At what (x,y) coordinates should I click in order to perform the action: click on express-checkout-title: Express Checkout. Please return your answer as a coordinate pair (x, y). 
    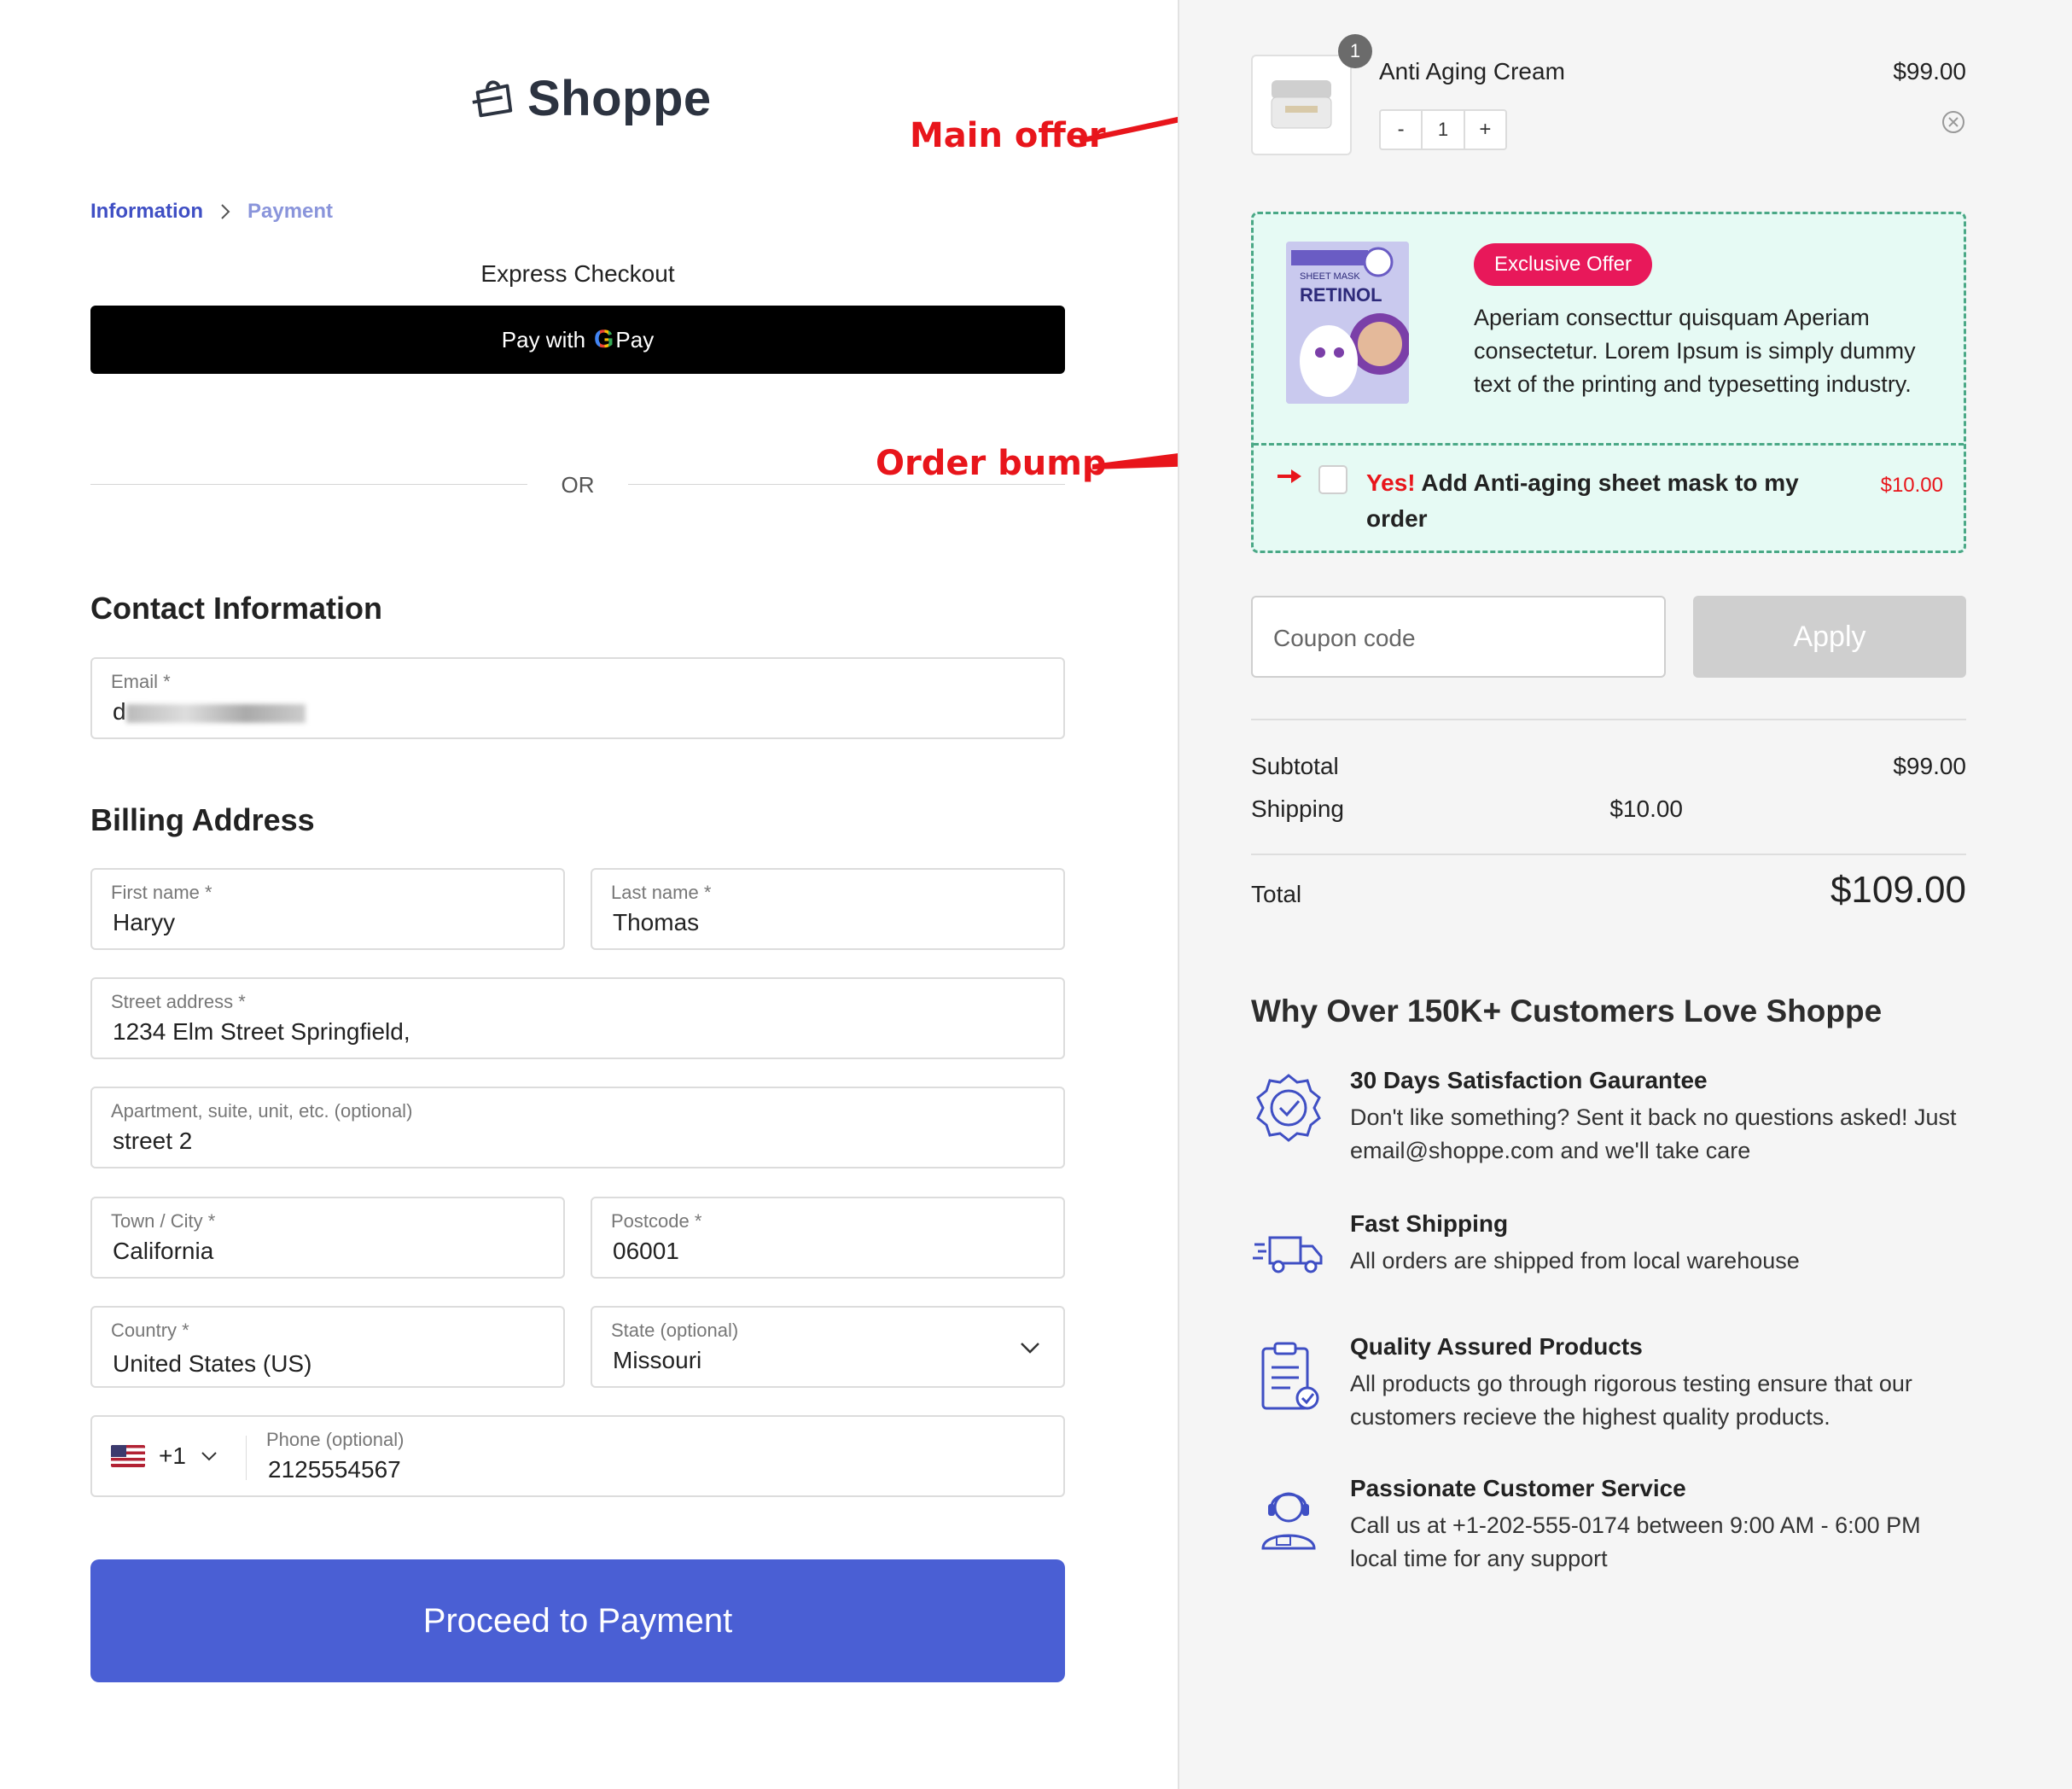
    Looking at the image, I should click on (577, 273).